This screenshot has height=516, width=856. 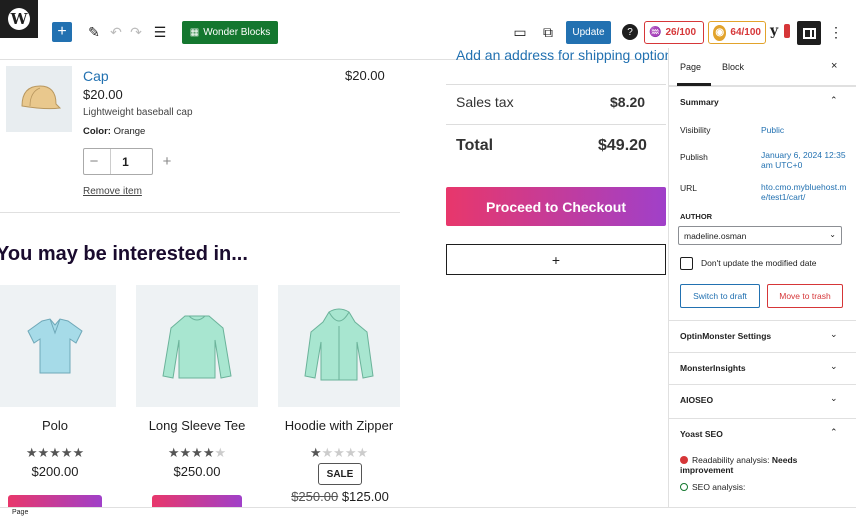 What do you see at coordinates (715, 236) in the screenshot?
I see `author-select-value: madeline.osman` at bounding box center [715, 236].